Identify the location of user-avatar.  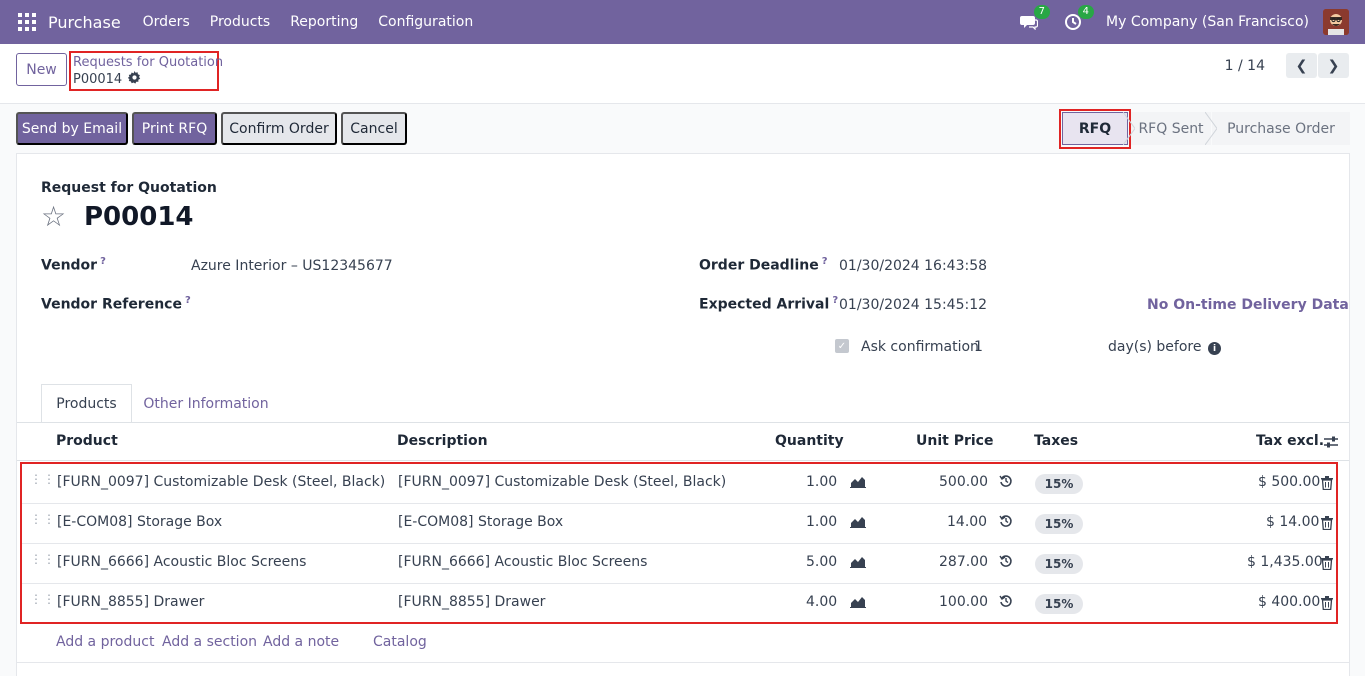
(1336, 22).